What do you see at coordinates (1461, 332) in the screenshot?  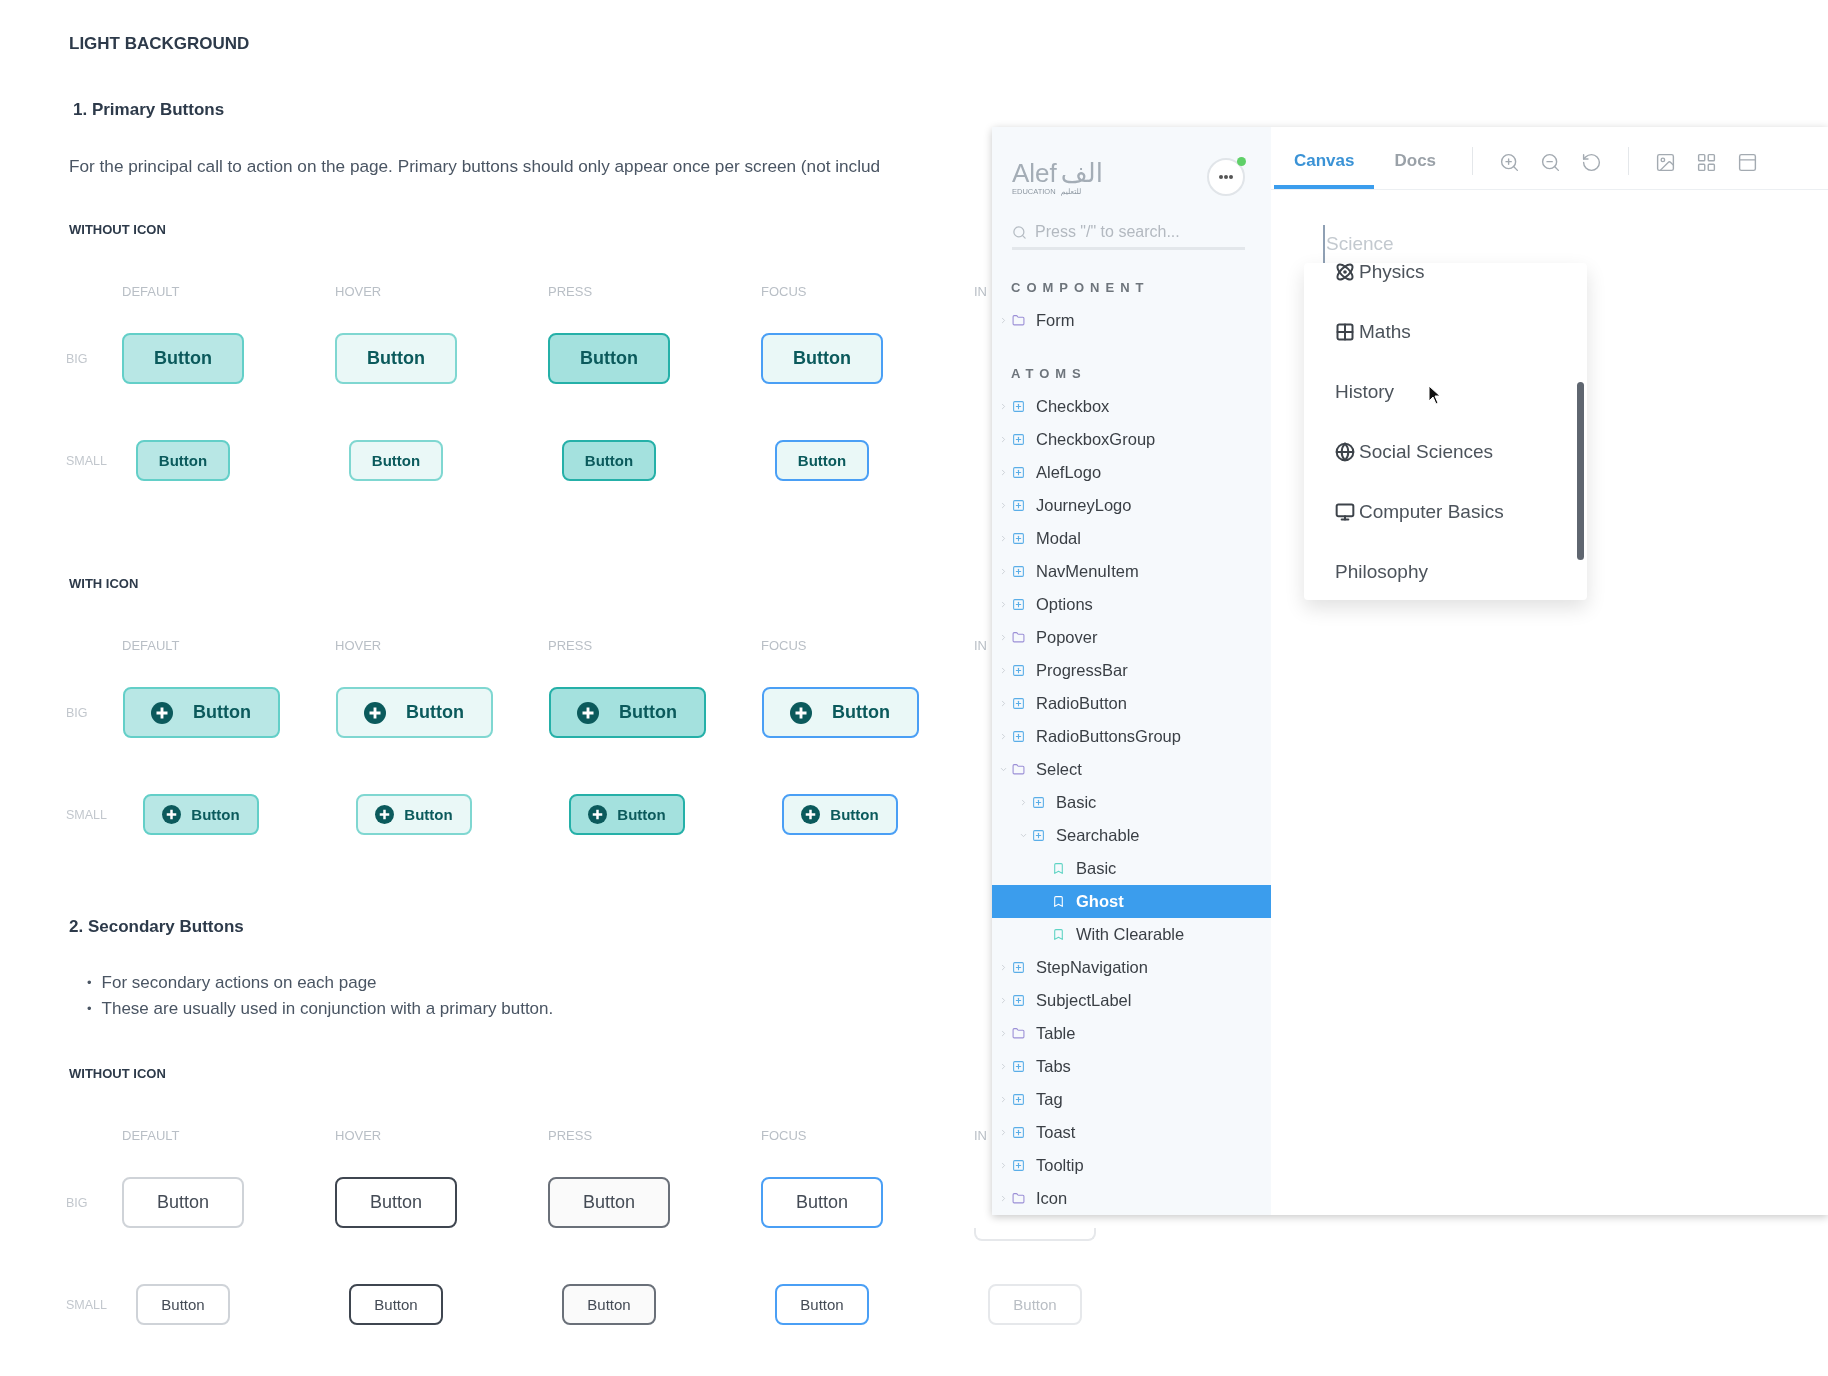 I see `dropdown-option: Maths` at bounding box center [1461, 332].